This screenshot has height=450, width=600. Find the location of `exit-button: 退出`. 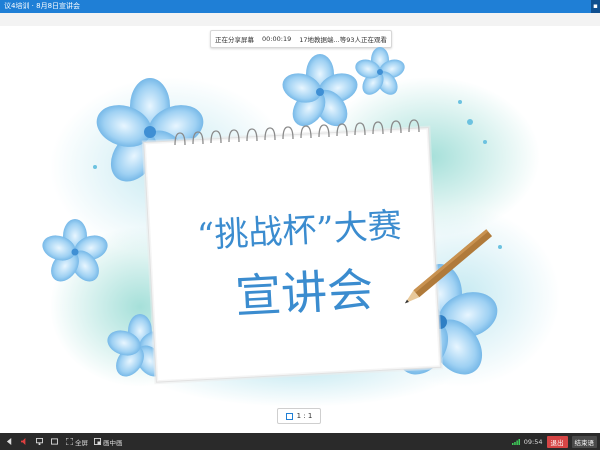

exit-button: 退出 is located at coordinates (557, 441).